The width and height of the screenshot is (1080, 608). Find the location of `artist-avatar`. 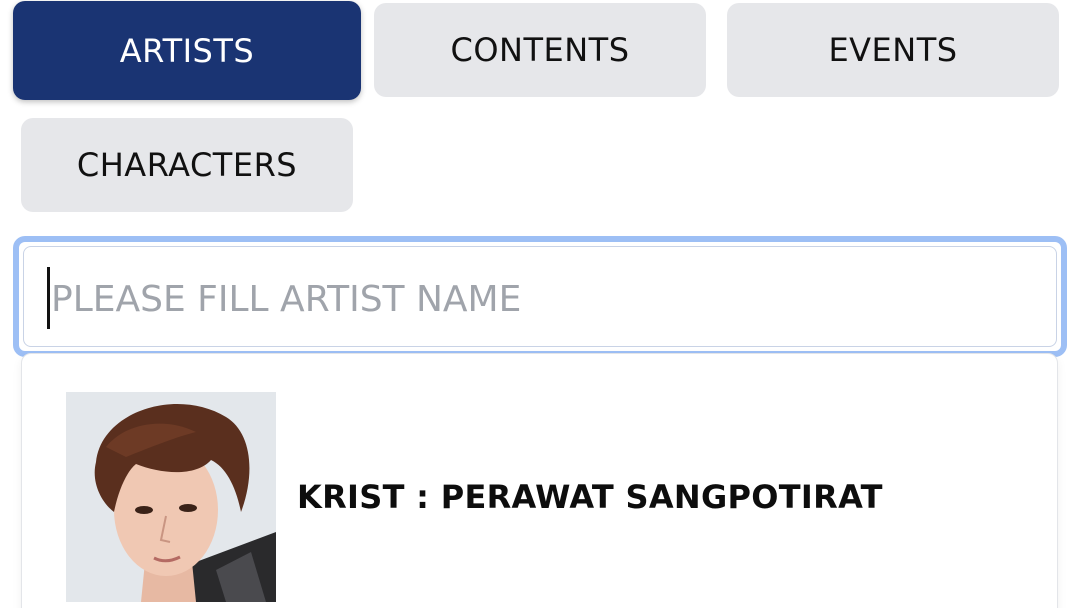

artist-avatar is located at coordinates (171, 497).